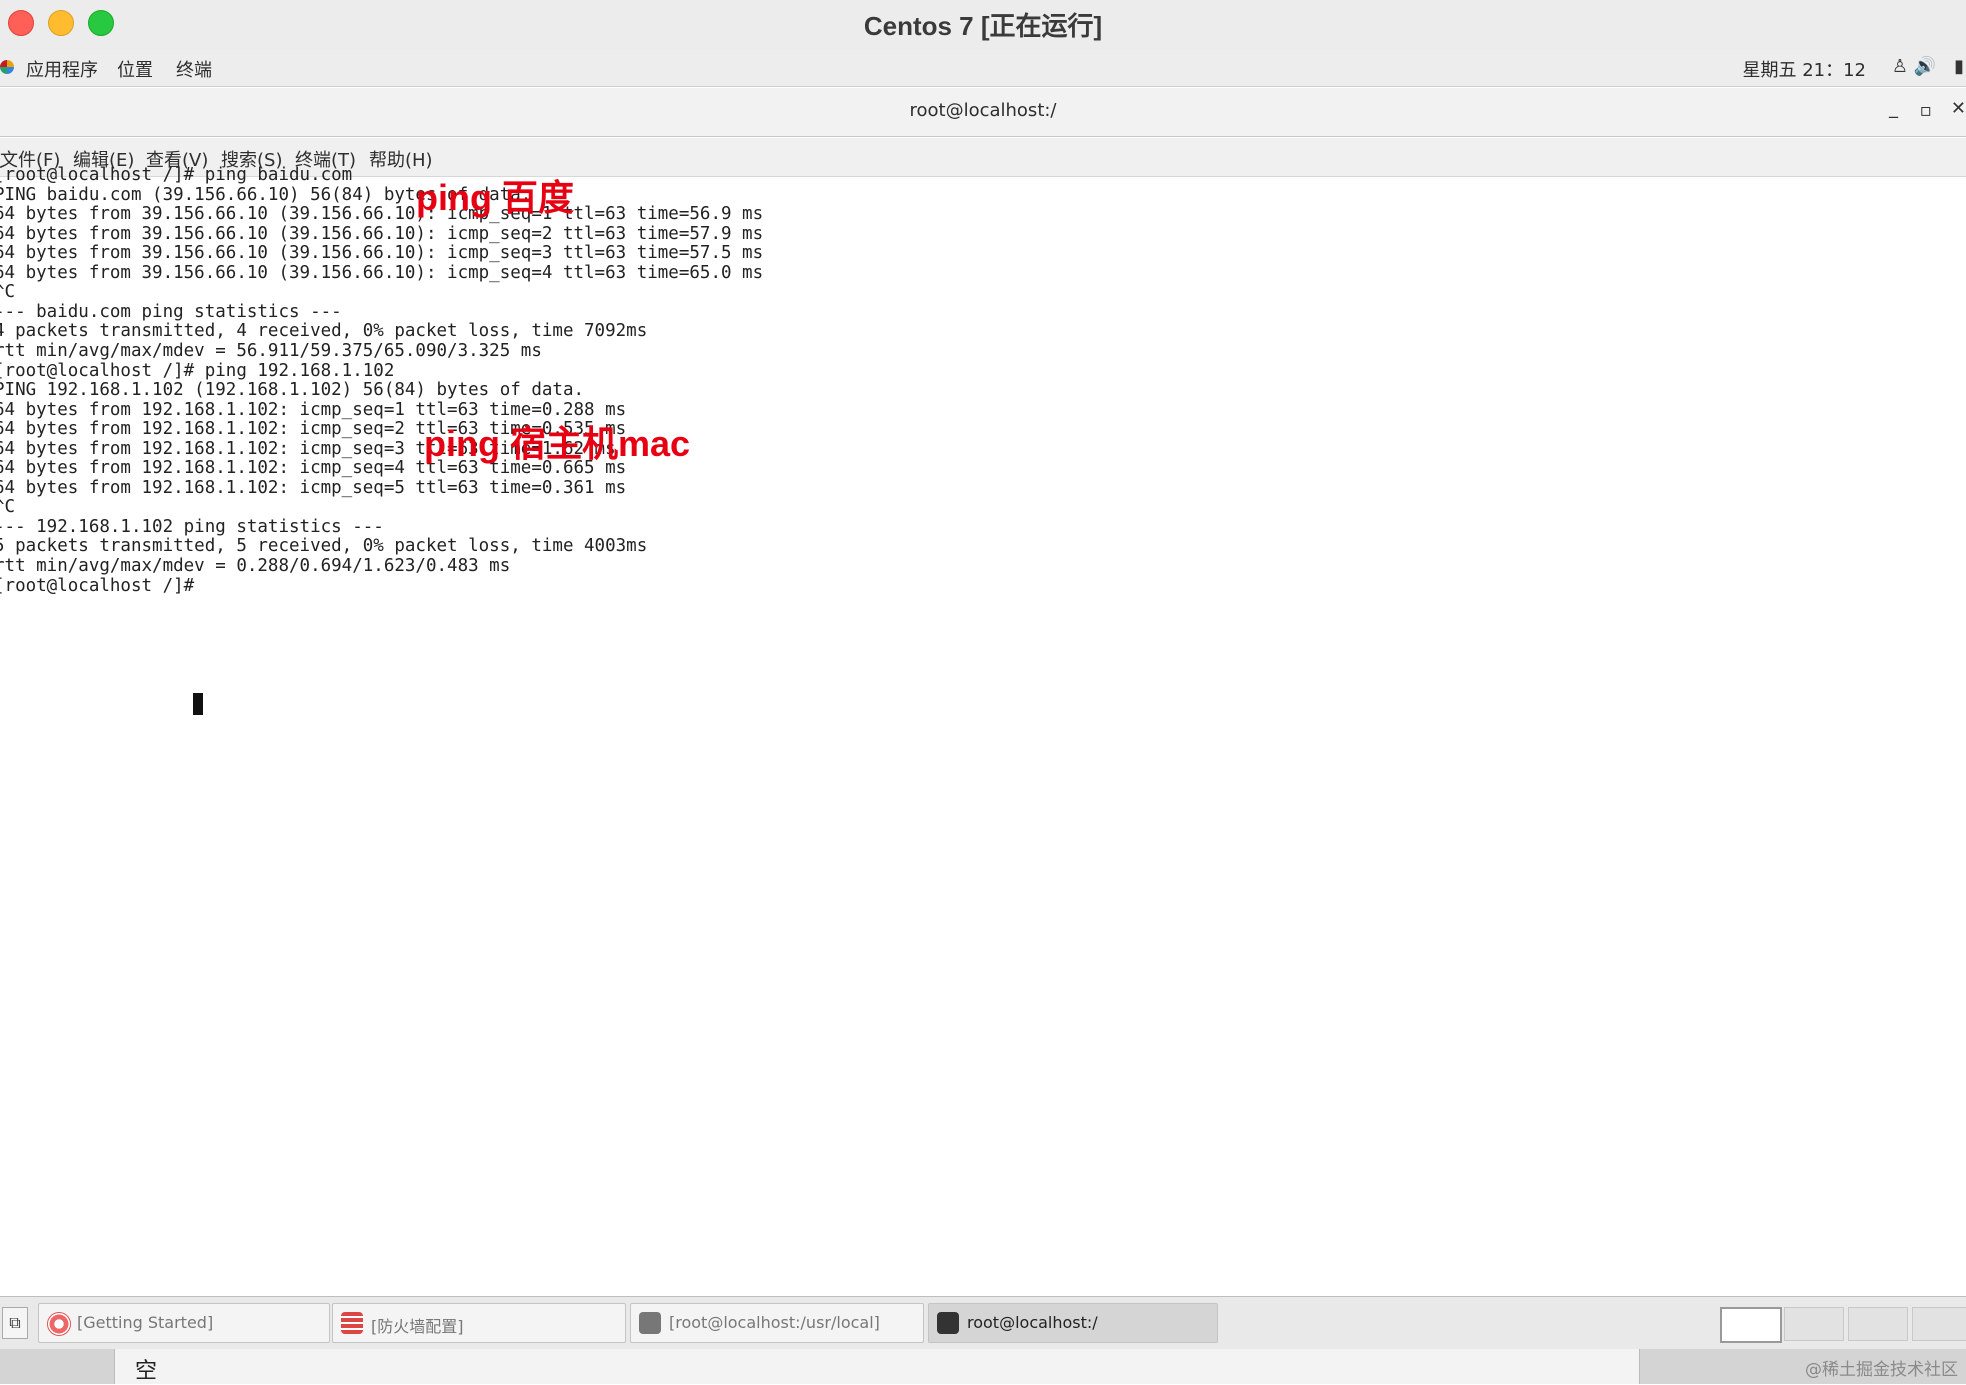 Image resolution: width=1966 pixels, height=1385 pixels. What do you see at coordinates (352, 1323) in the screenshot?
I see `firewall-icon` at bounding box center [352, 1323].